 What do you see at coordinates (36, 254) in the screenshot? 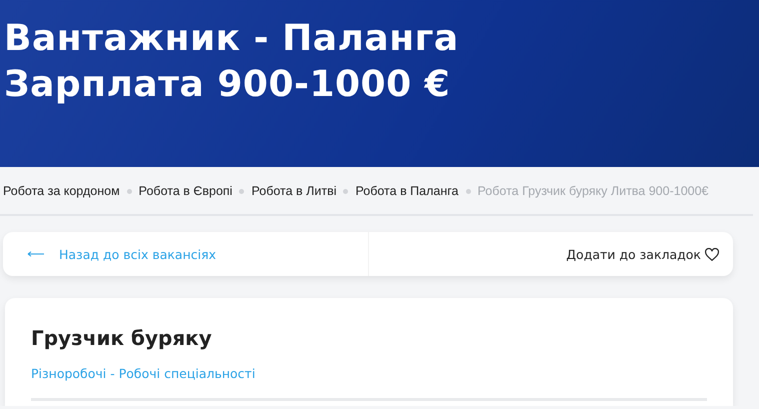
I see `arrow-left-icon` at bounding box center [36, 254].